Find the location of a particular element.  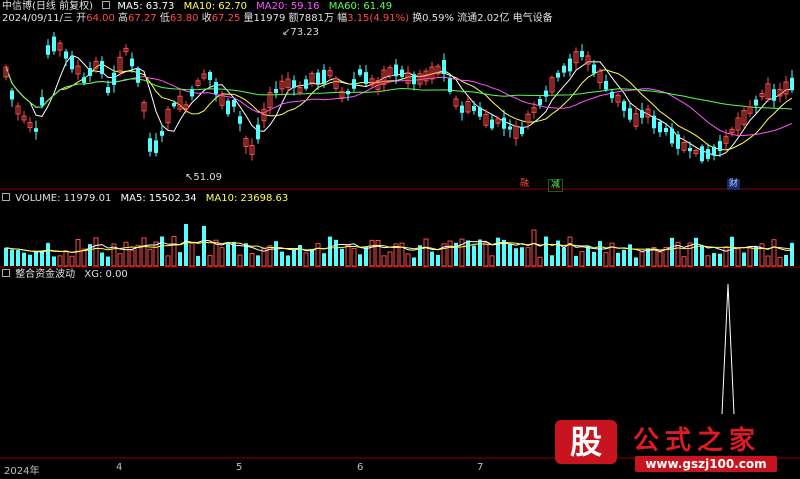

x-axis-month-label: 7 is located at coordinates (480, 467).